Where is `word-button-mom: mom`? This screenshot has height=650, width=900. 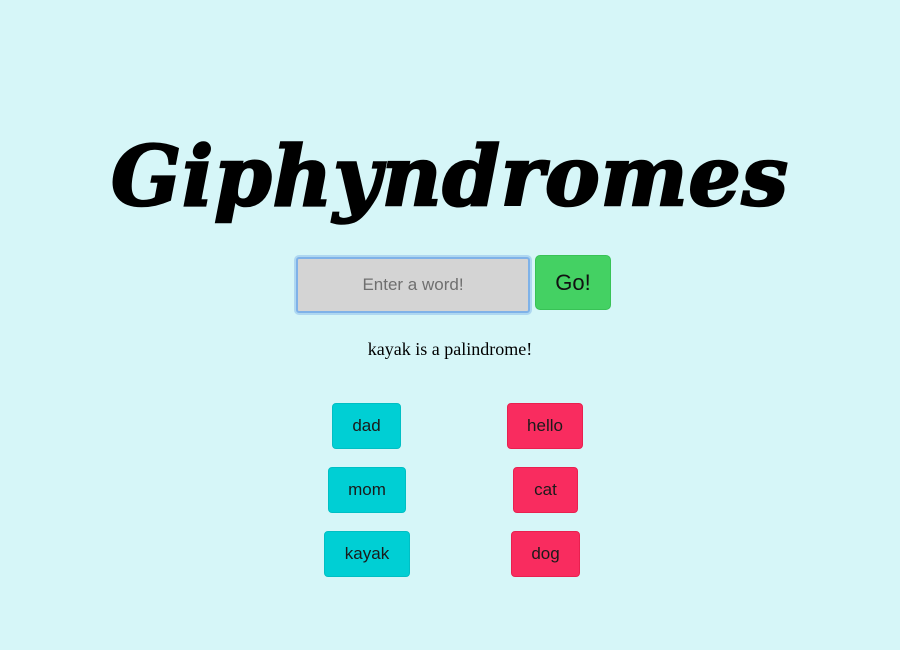
word-button-mom: mom is located at coordinates (367, 490).